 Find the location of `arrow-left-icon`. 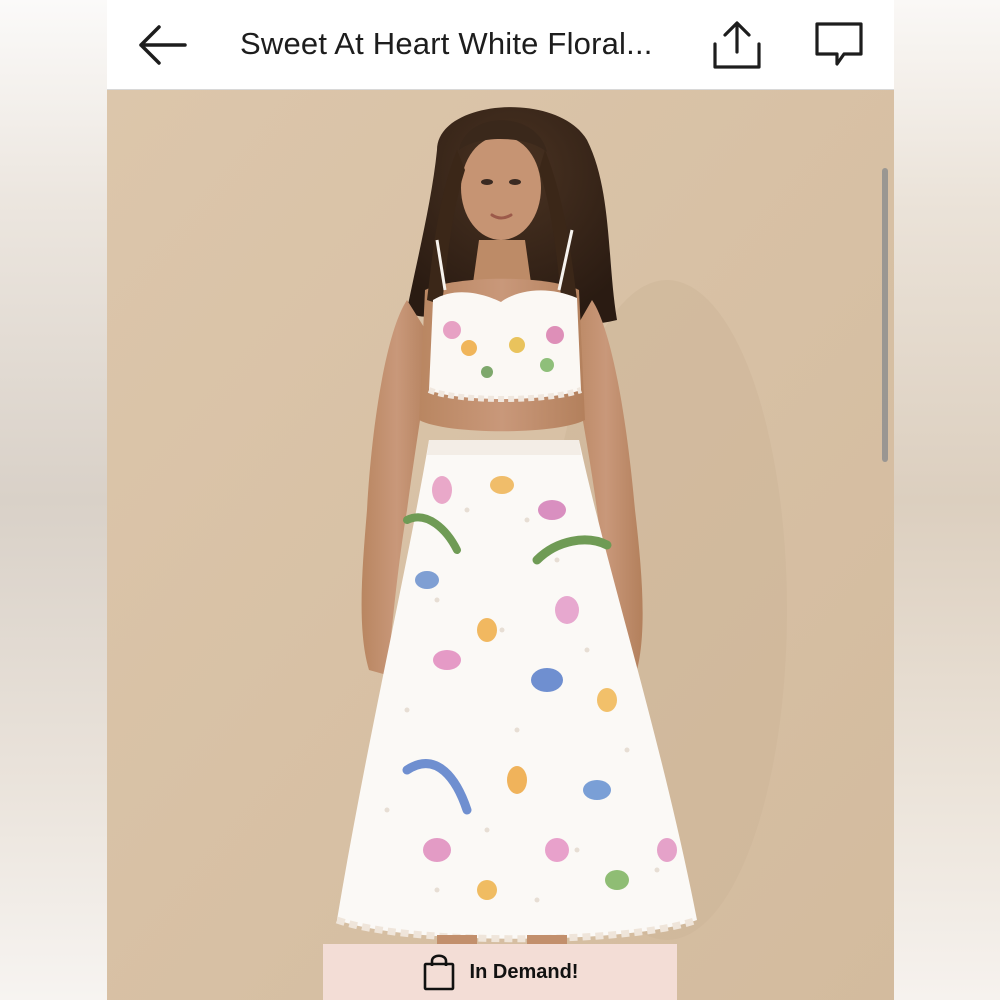

arrow-left-icon is located at coordinates (163, 45).